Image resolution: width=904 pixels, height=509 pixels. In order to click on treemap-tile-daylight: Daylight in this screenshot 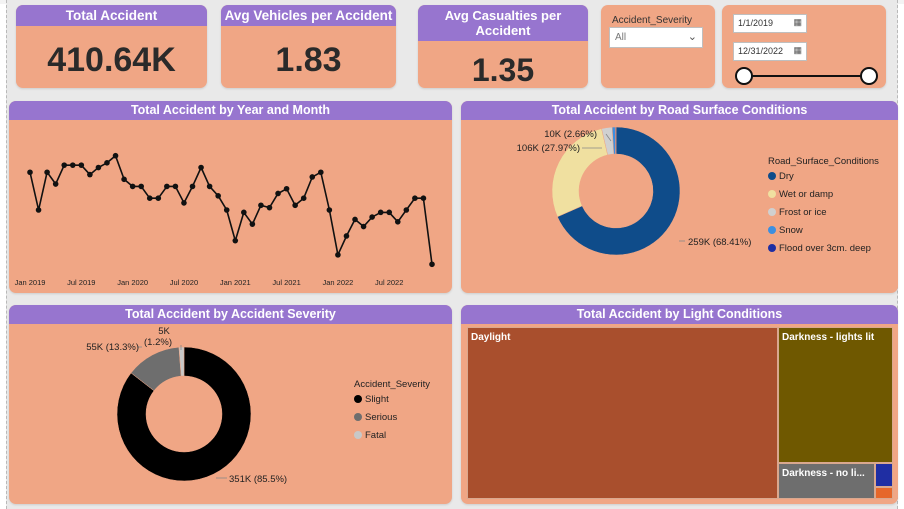, I will do `click(622, 413)`.